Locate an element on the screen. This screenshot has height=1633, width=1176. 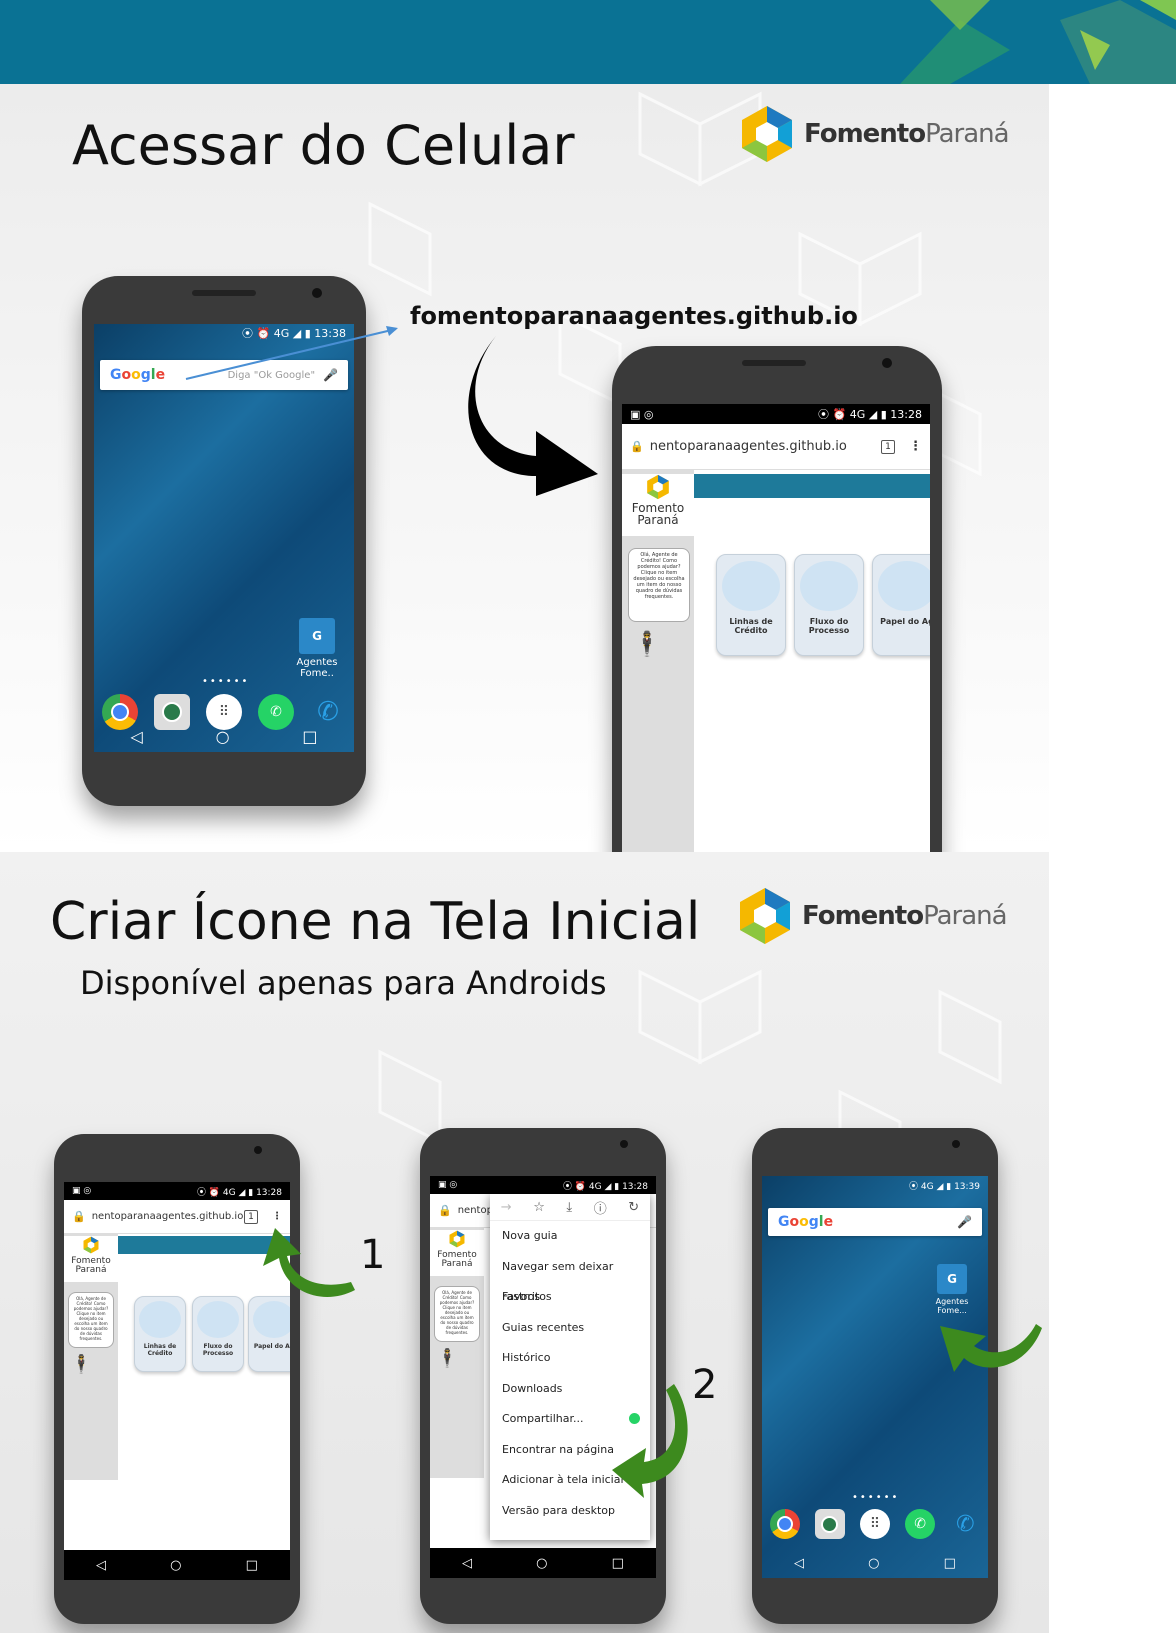
curved-arrow-icon is located at coordinates (533, 416).